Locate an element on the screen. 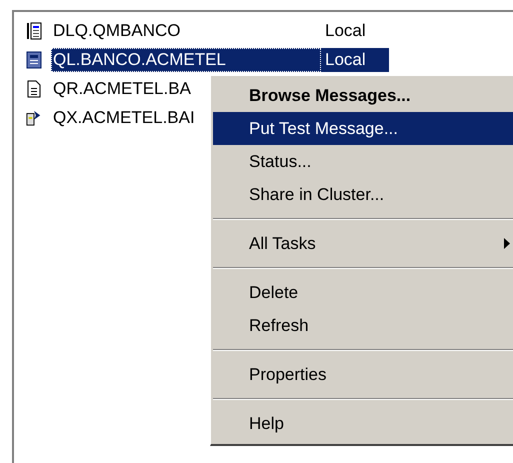 The width and height of the screenshot is (513, 463). menu-item: Help is located at coordinates (363, 423).